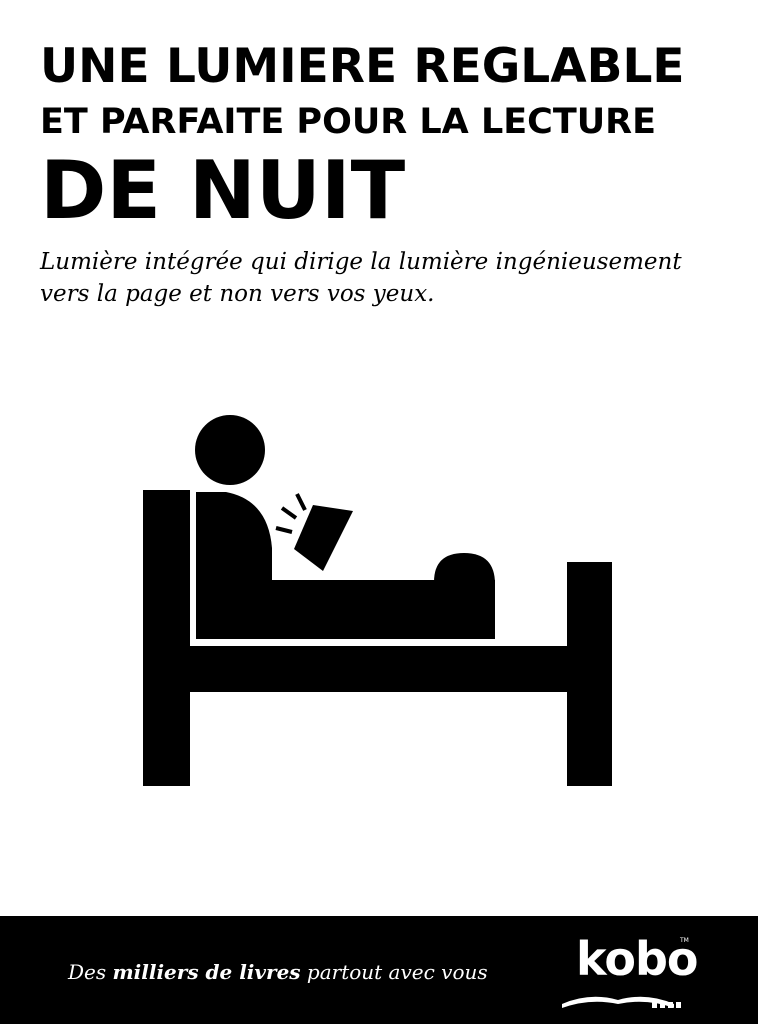  I want to click on tagline-bold: milliers de livres, so click(206, 972).